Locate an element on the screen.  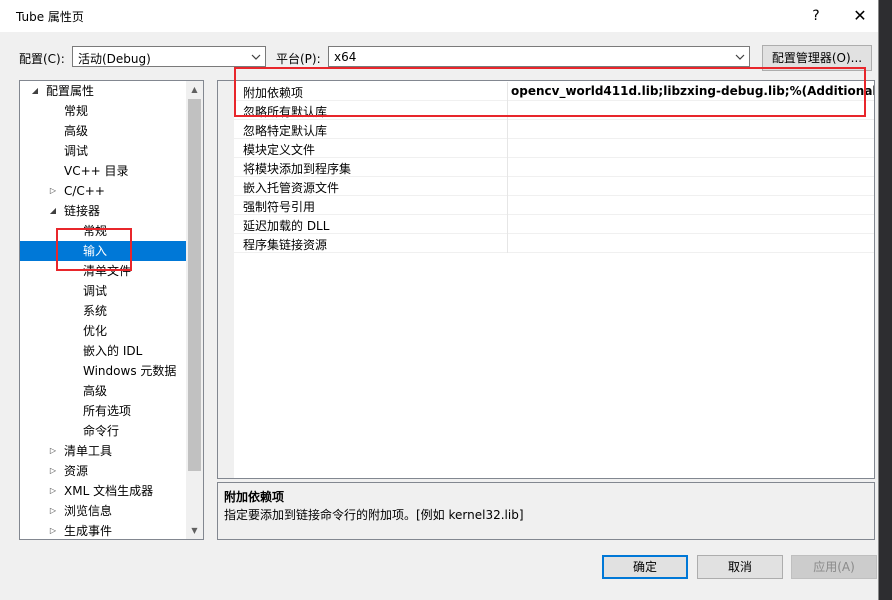
tree-item-label: 生成事件 is located at coordinates (88, 531).